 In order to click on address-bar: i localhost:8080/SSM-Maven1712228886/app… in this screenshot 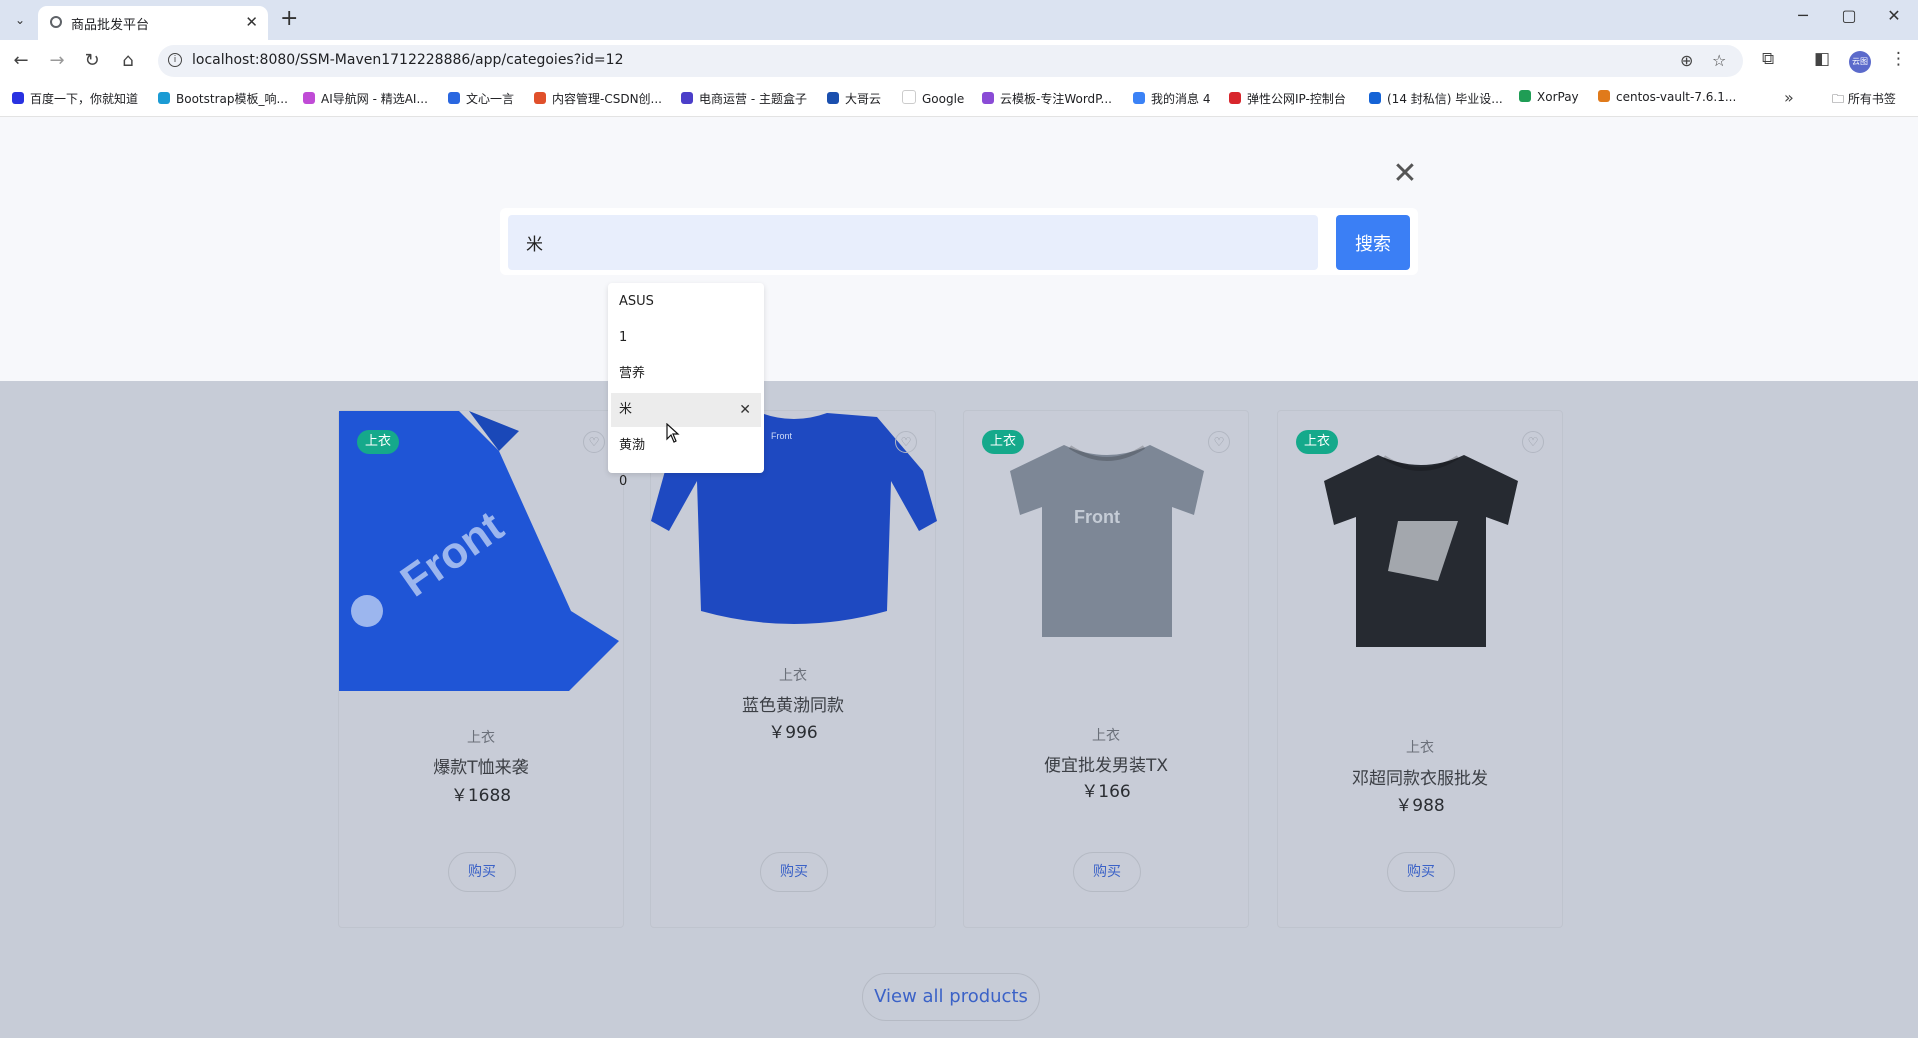, I will do `click(950, 61)`.